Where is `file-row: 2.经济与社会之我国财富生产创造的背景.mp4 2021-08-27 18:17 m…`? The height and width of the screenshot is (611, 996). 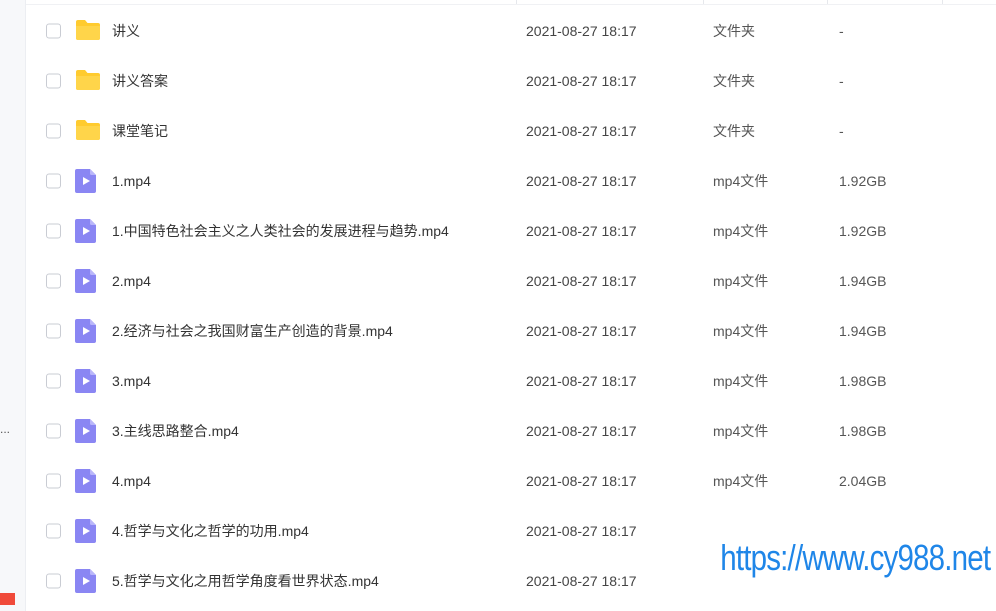 file-row: 2.经济与社会之我国财富生产创造的背景.mp4 2021-08-27 18:17 m… is located at coordinates (511, 331).